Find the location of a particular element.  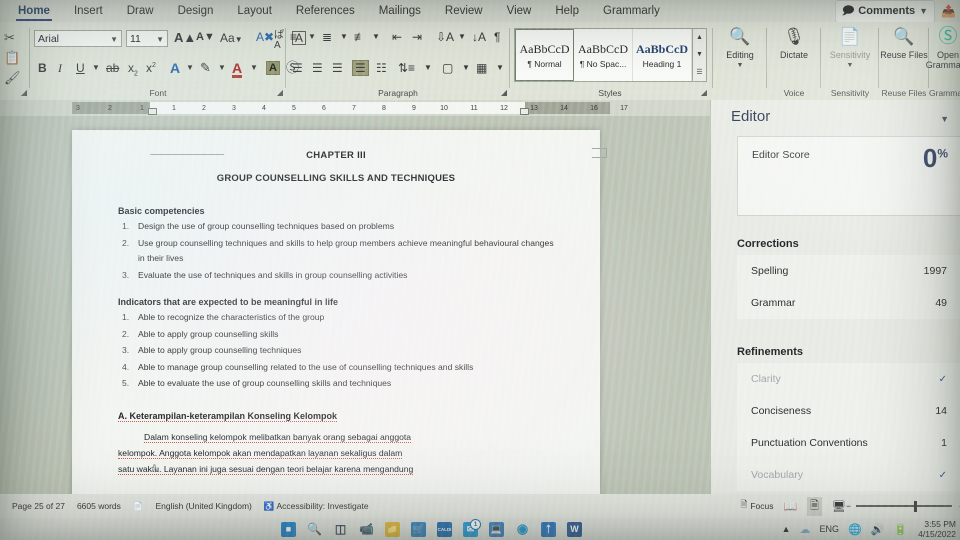

zoom-slider: − + is located at coordinates (903, 506).